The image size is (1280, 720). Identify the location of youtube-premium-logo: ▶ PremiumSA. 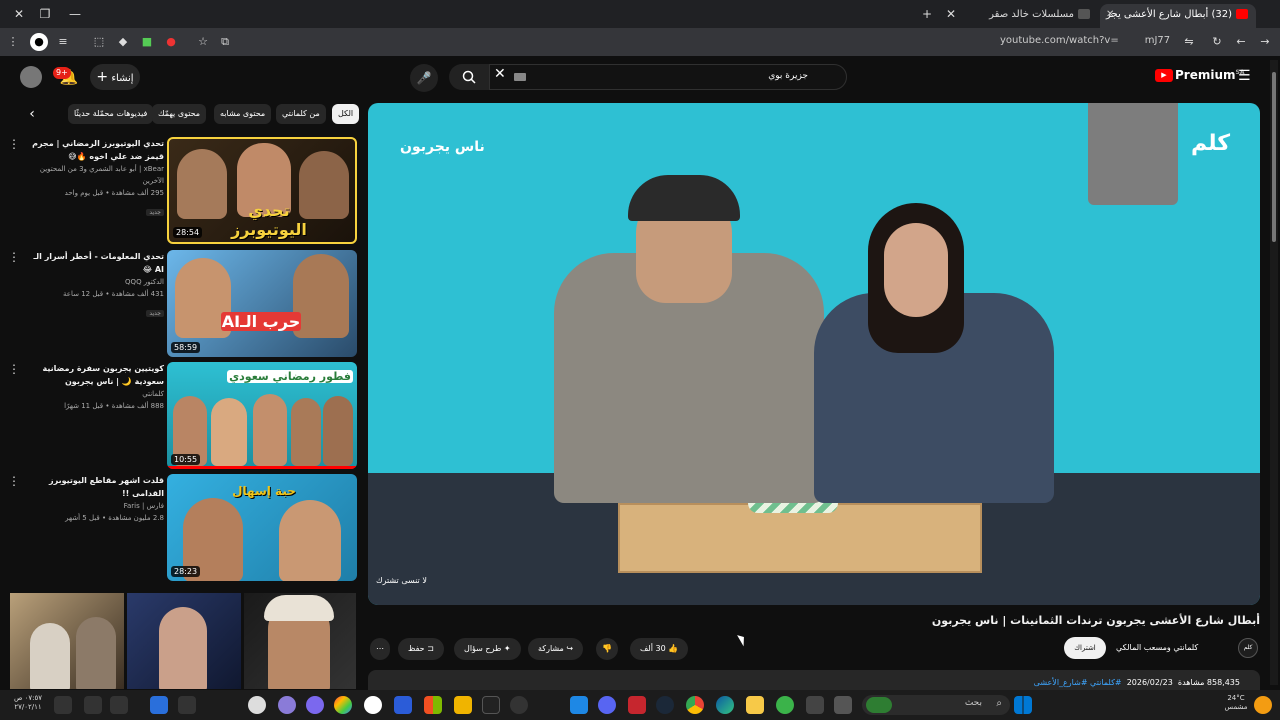
(1199, 75).